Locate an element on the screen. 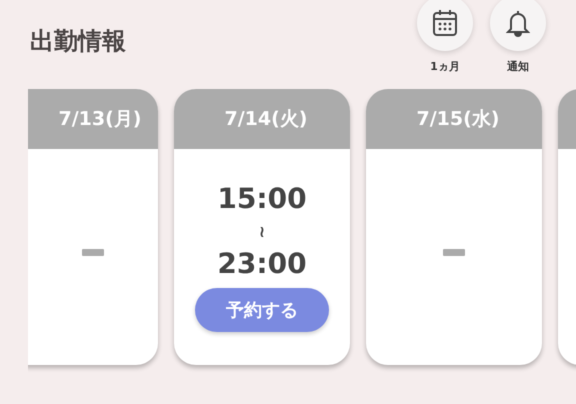  date-label: 7/15(水) is located at coordinates (458, 119).